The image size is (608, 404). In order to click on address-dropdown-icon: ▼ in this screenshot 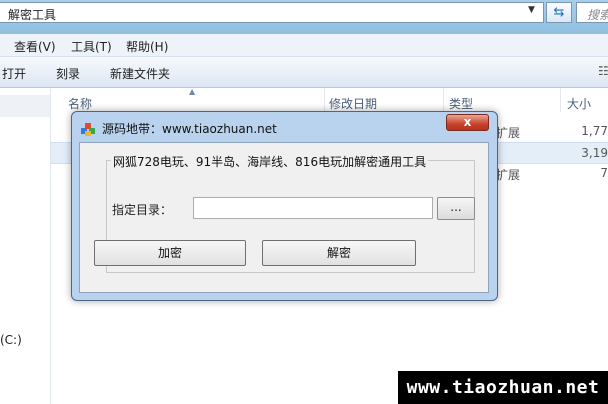, I will do `click(531, 10)`.